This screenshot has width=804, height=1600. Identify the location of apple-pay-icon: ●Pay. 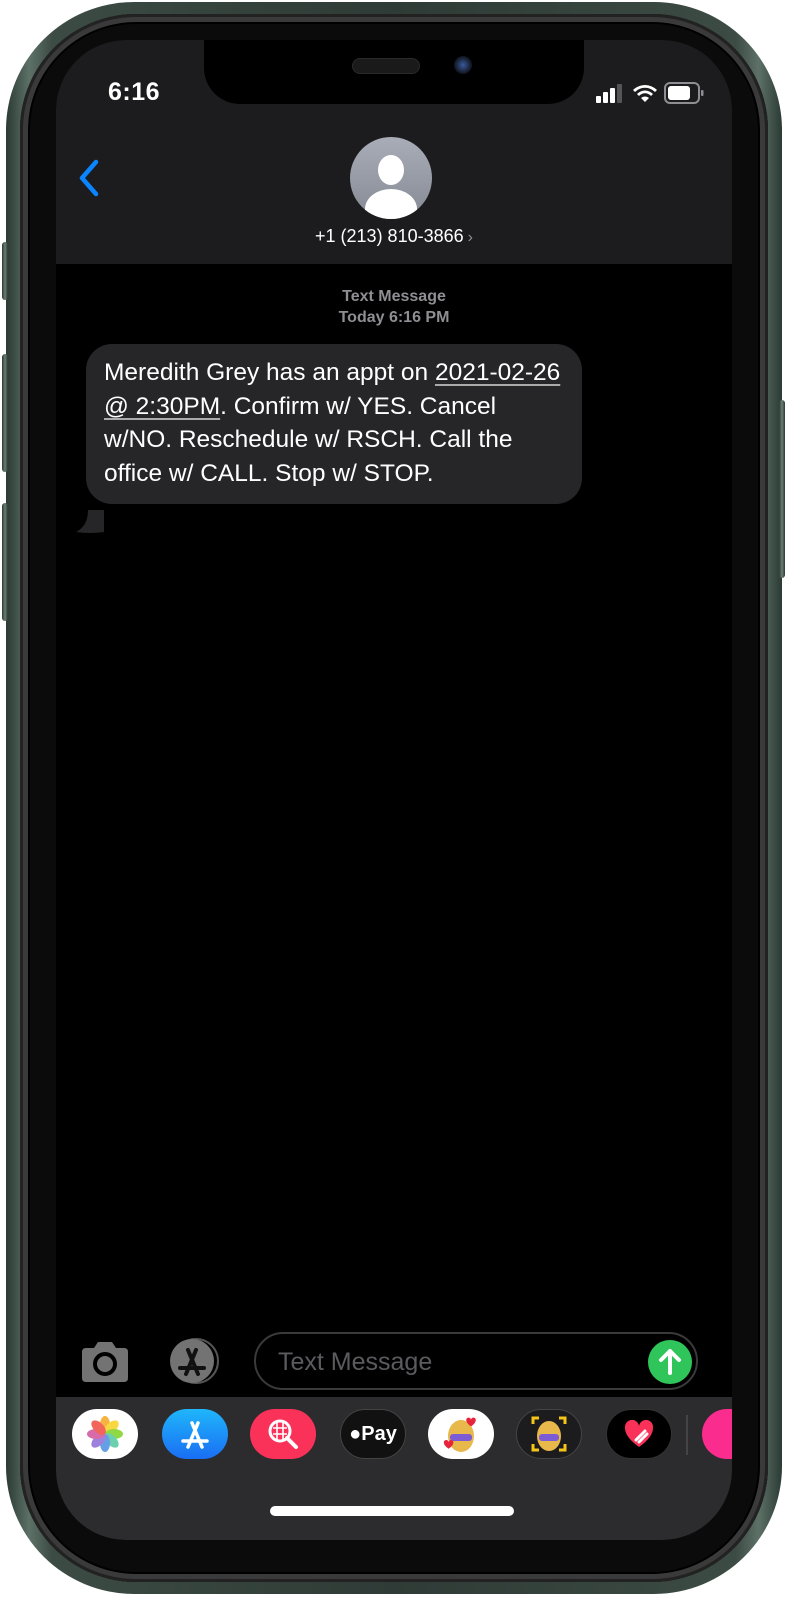
(373, 1433).